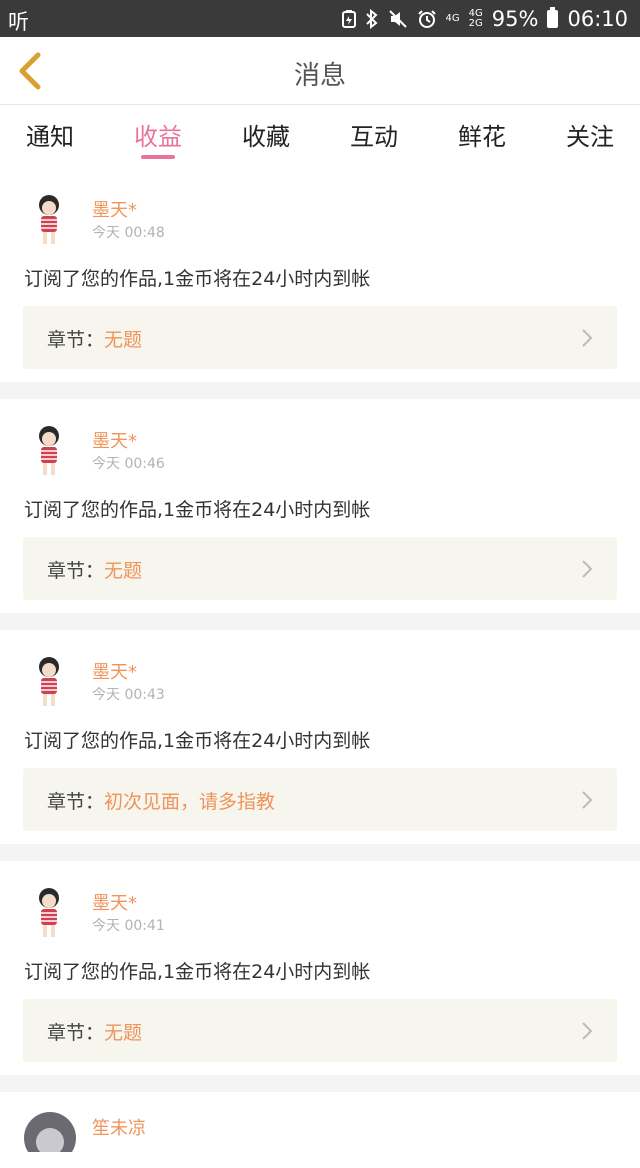 The height and width of the screenshot is (1168, 640). I want to click on app-header: 消息, so click(320, 71).